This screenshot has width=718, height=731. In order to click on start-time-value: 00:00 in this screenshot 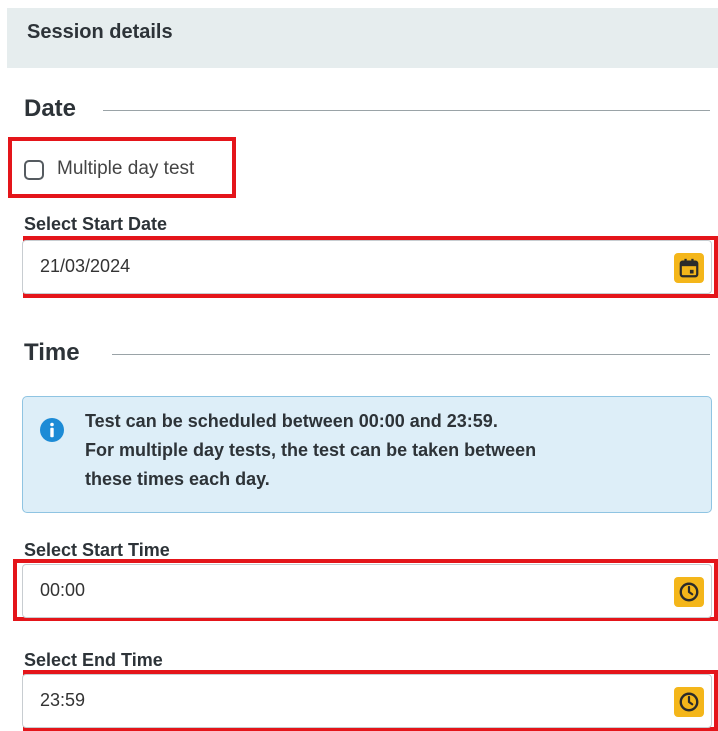, I will do `click(63, 590)`.